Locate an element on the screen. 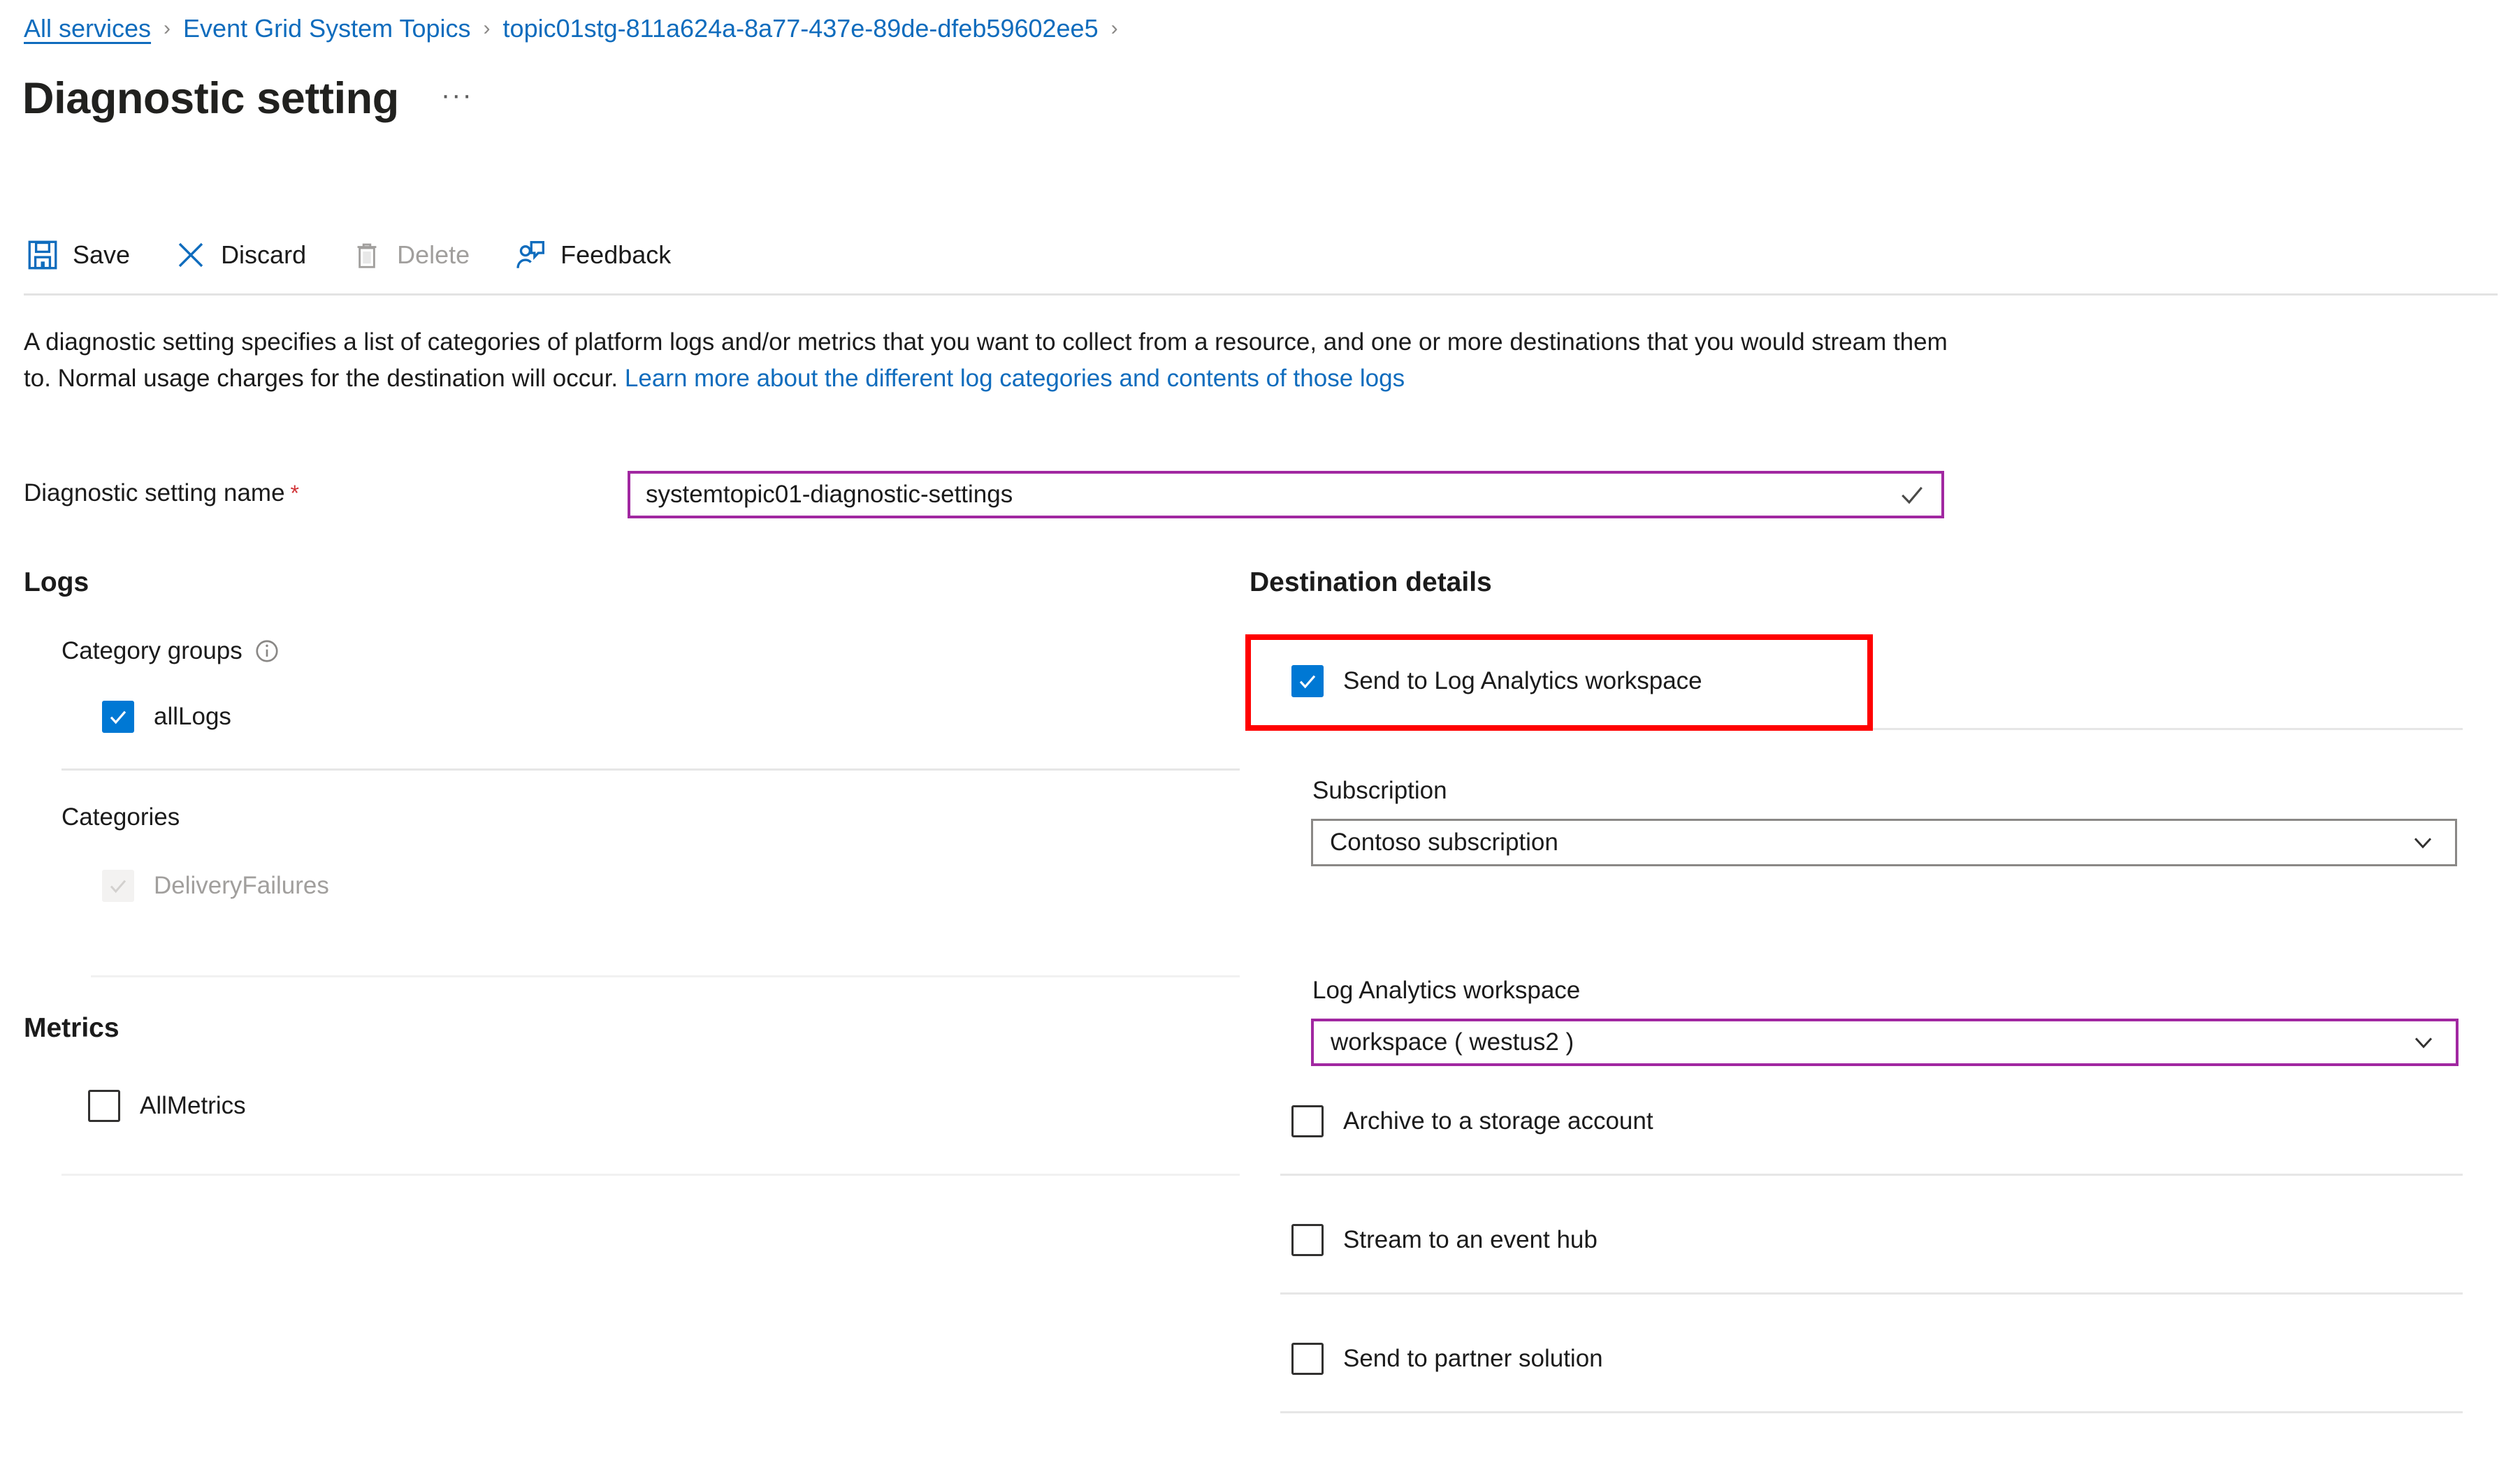 Image resolution: width=2520 pixels, height=1465 pixels. save-button: Save is located at coordinates (77, 255).